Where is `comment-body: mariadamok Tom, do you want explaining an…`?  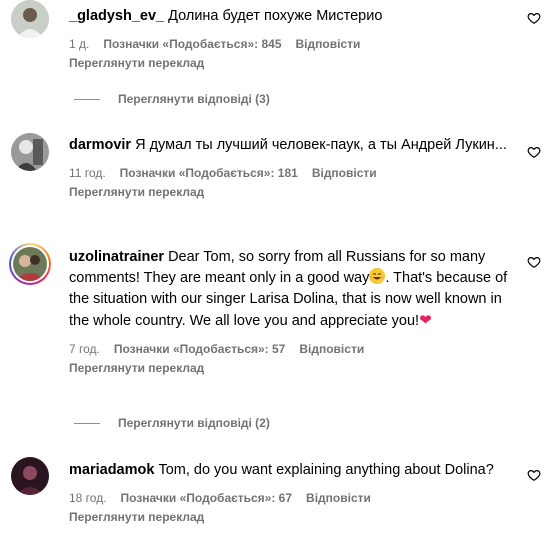
comment-body: mariadamok Tom, do you want explaining an… is located at coordinates (290, 492).